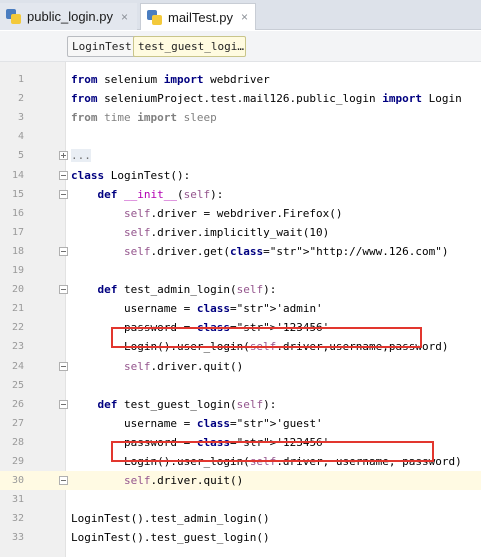 Image resolution: width=481 pixels, height=557 pixels. Describe the element at coordinates (17, 270) in the screenshot. I see `line-number: 19` at that location.